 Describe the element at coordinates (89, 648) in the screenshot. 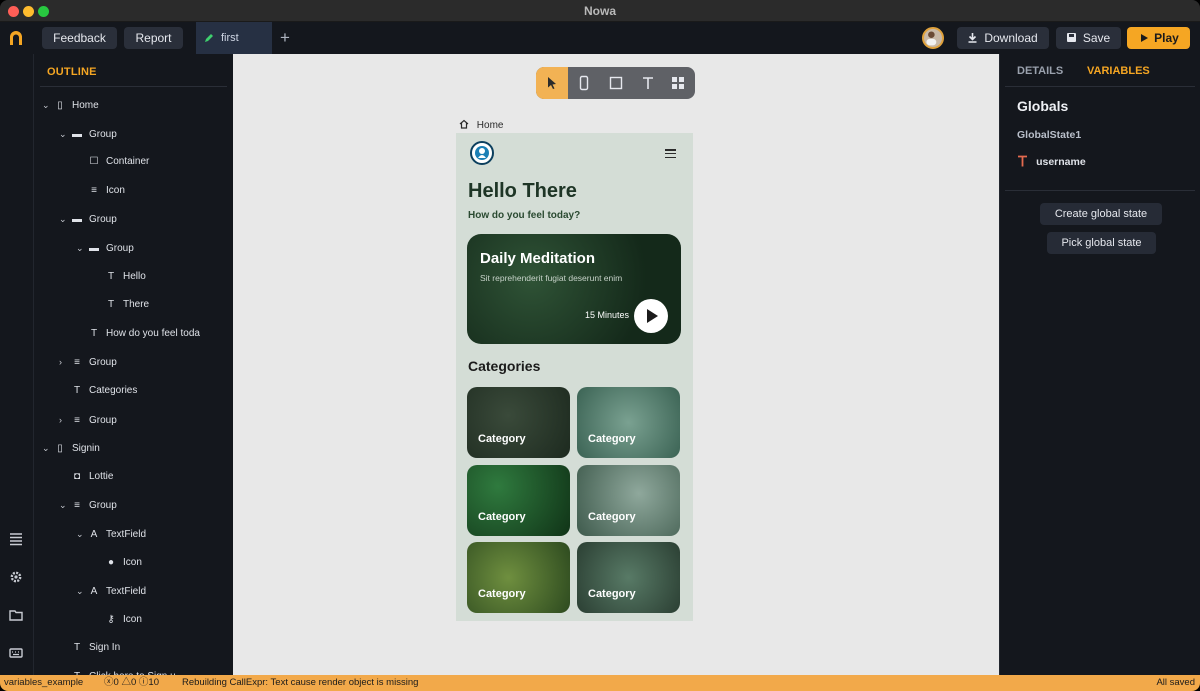

I see `outline-node: T Sign In` at that location.